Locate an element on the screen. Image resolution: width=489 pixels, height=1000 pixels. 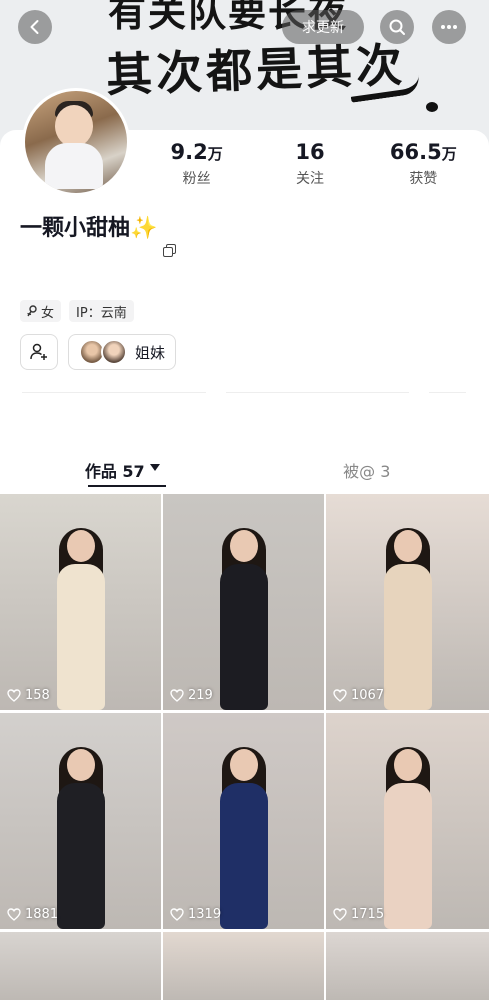
video-thumbnail: 1067 is located at coordinates (407, 602).